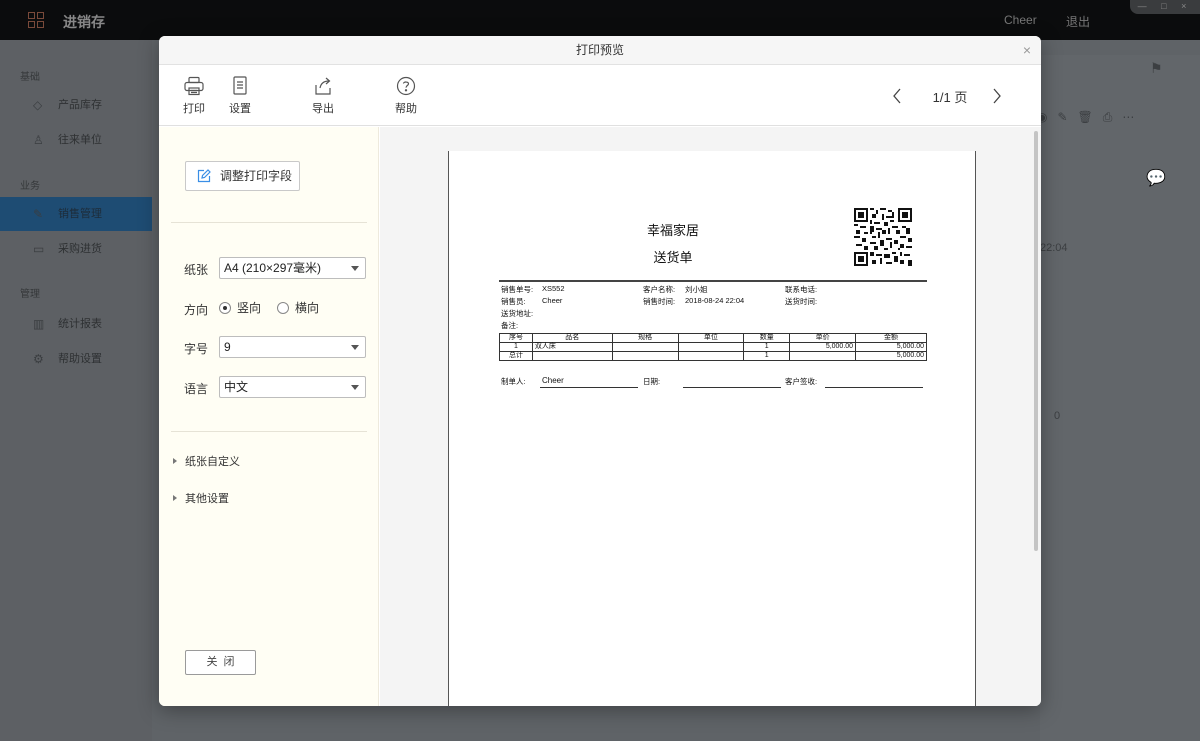 This screenshot has height=741, width=1200. I want to click on sidebar-item-label: 往来单位, so click(80, 140).